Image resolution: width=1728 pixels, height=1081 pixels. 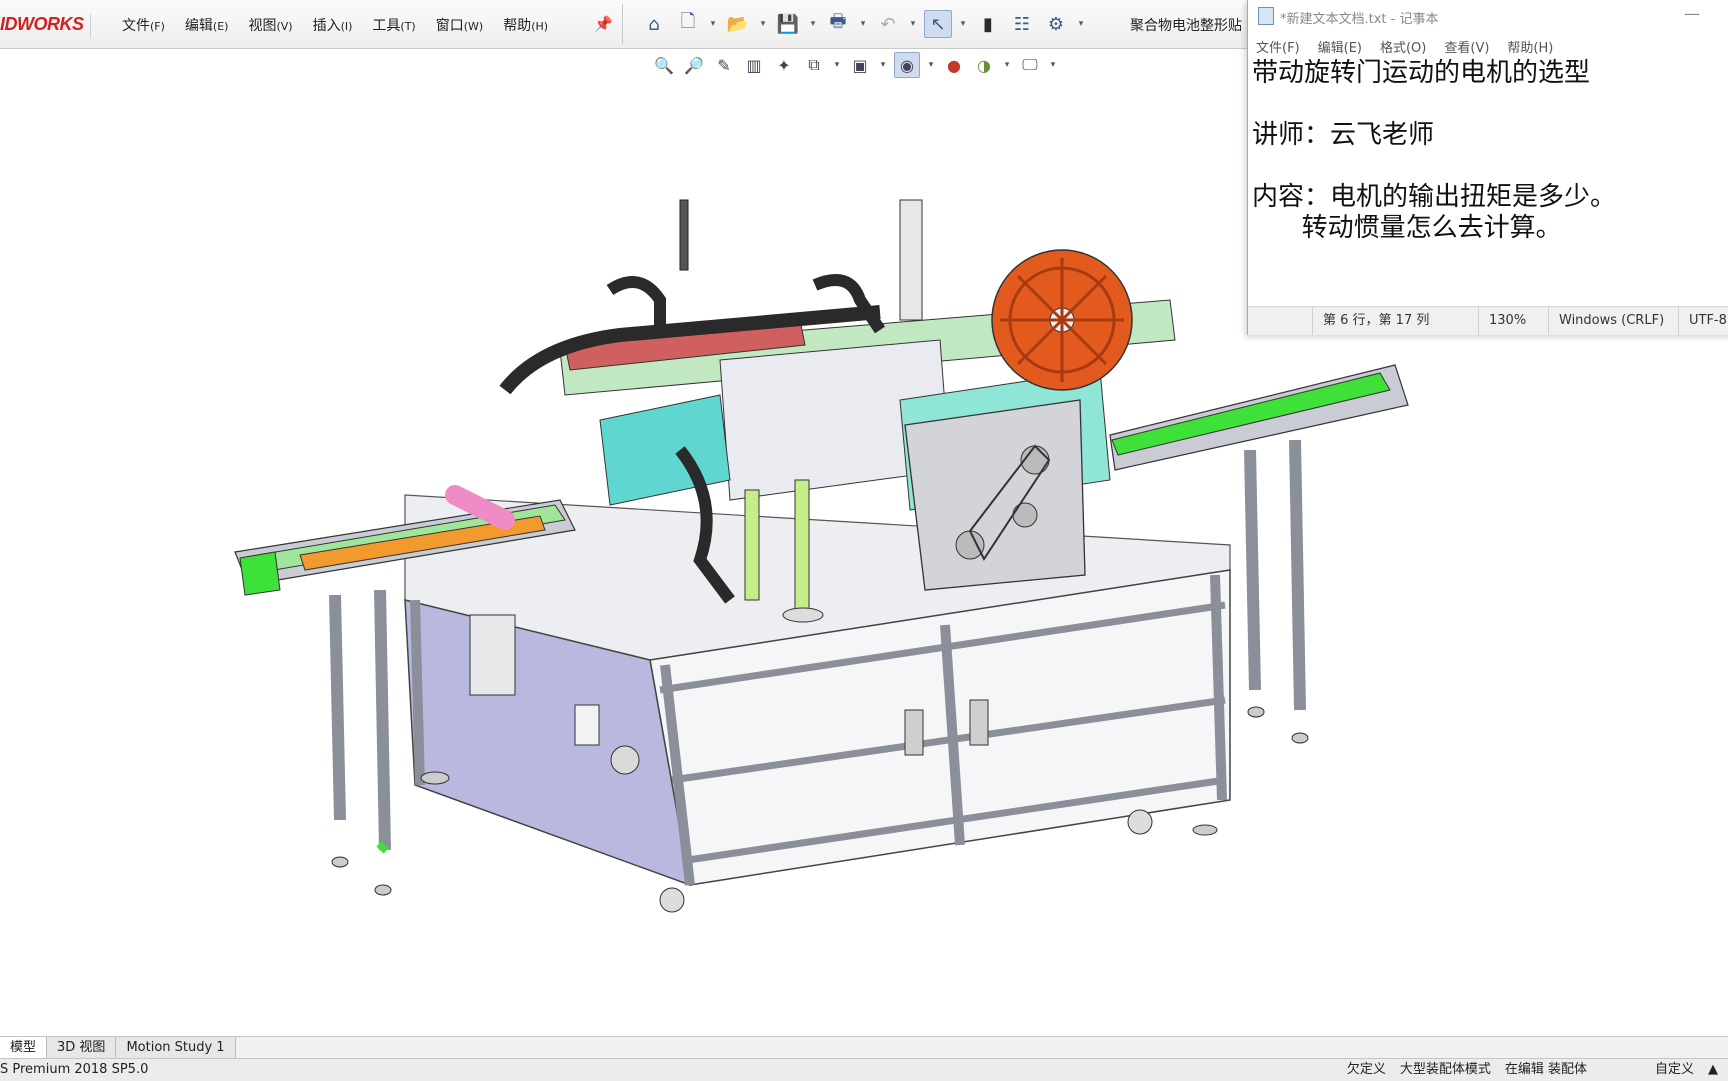 I want to click on print-icon: 🖶, so click(x=838, y=24).